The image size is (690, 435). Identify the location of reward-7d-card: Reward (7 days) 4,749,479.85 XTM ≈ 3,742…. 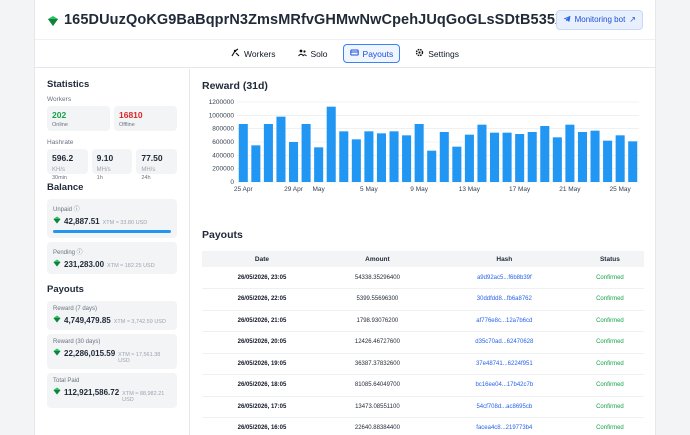
(112, 315).